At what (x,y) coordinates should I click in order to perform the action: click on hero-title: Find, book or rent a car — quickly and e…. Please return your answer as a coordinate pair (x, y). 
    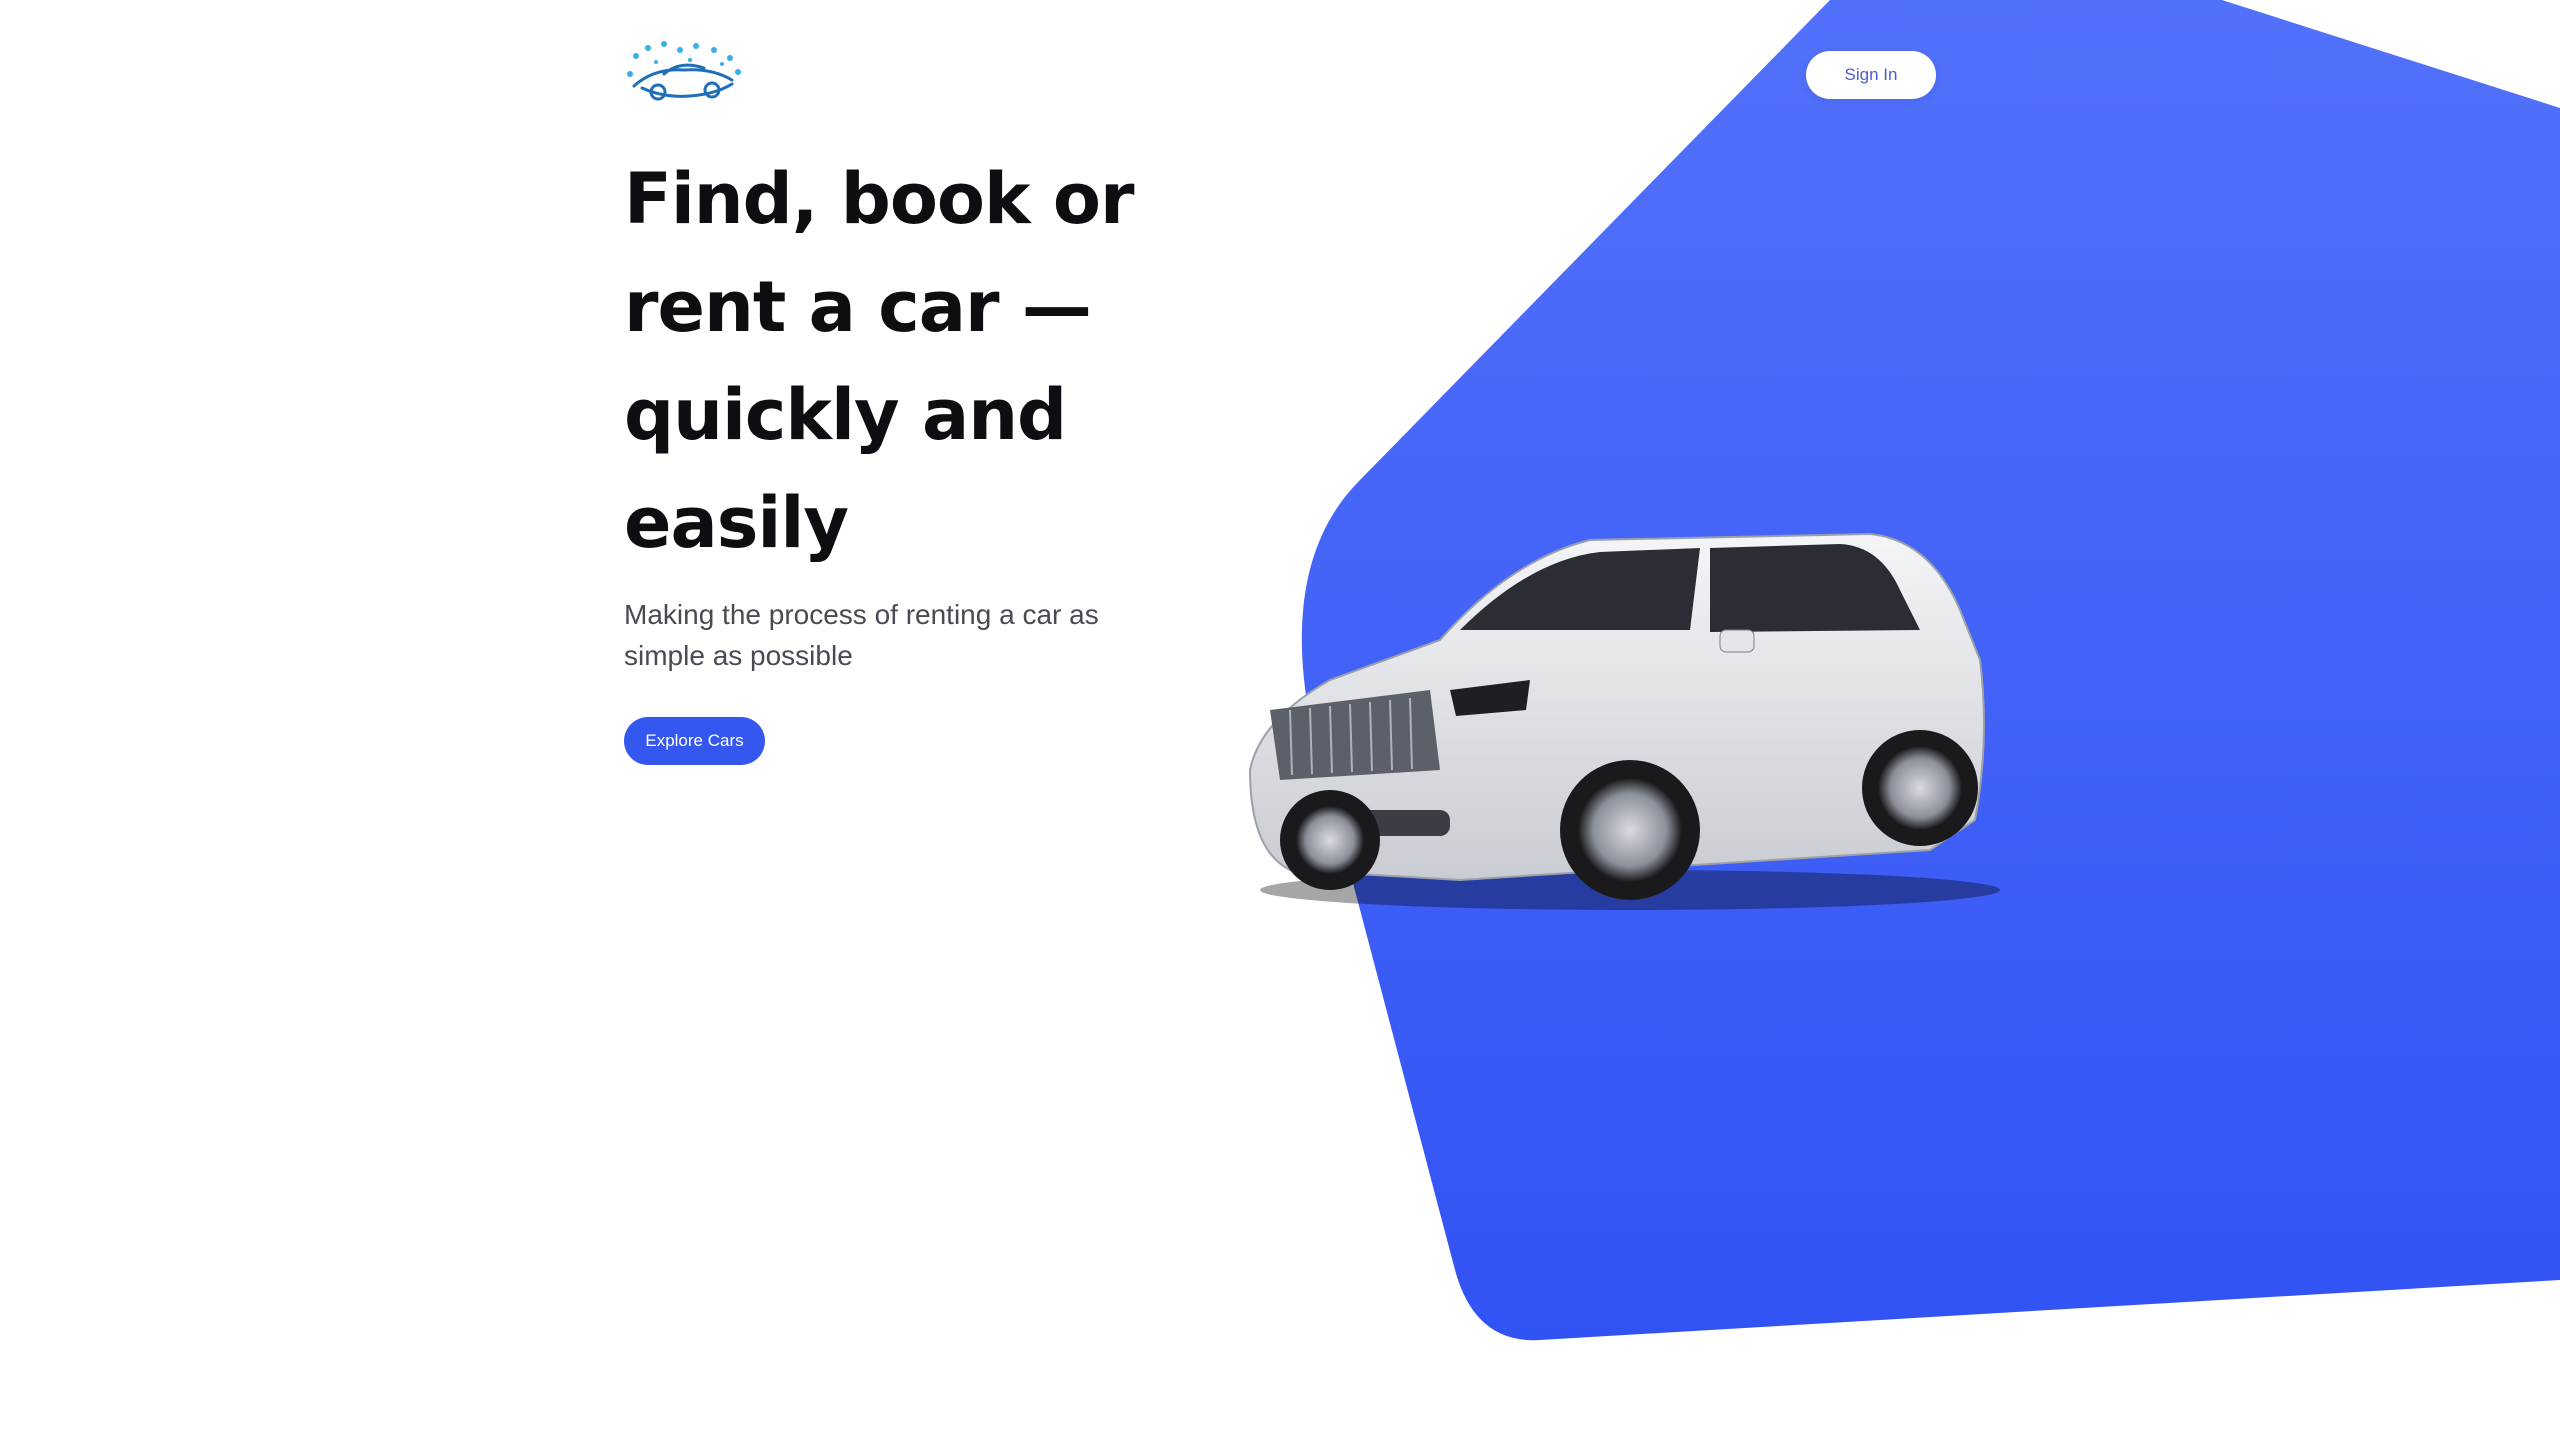
    Looking at the image, I should click on (879, 361).